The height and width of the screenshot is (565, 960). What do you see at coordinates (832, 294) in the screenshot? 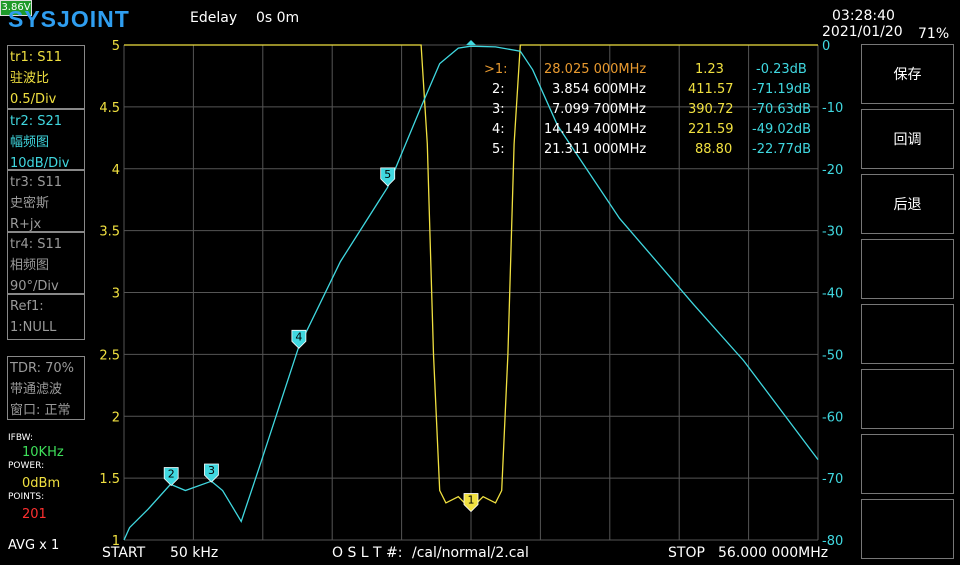
I see `right-tick-label: -40` at bounding box center [832, 294].